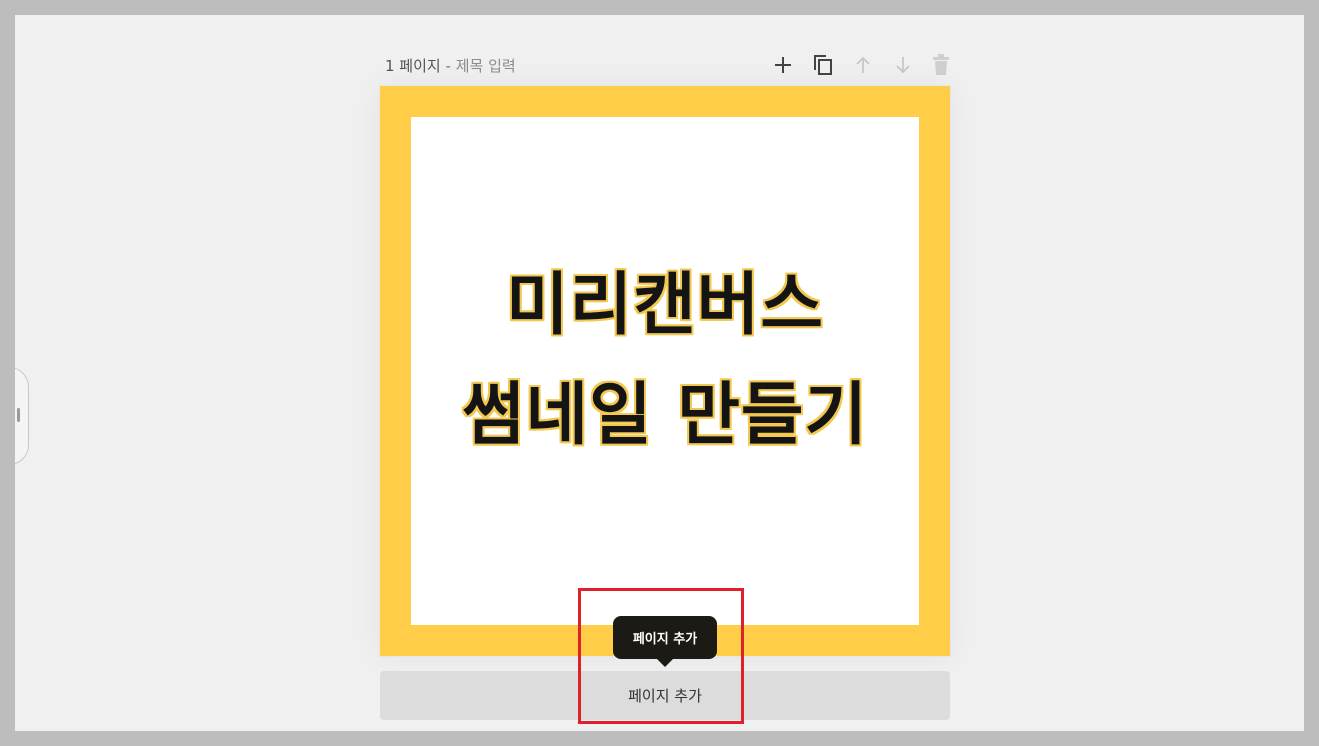  Describe the element at coordinates (665, 415) in the screenshot. I see `heading-line-2: 썸네일 만들기` at that location.